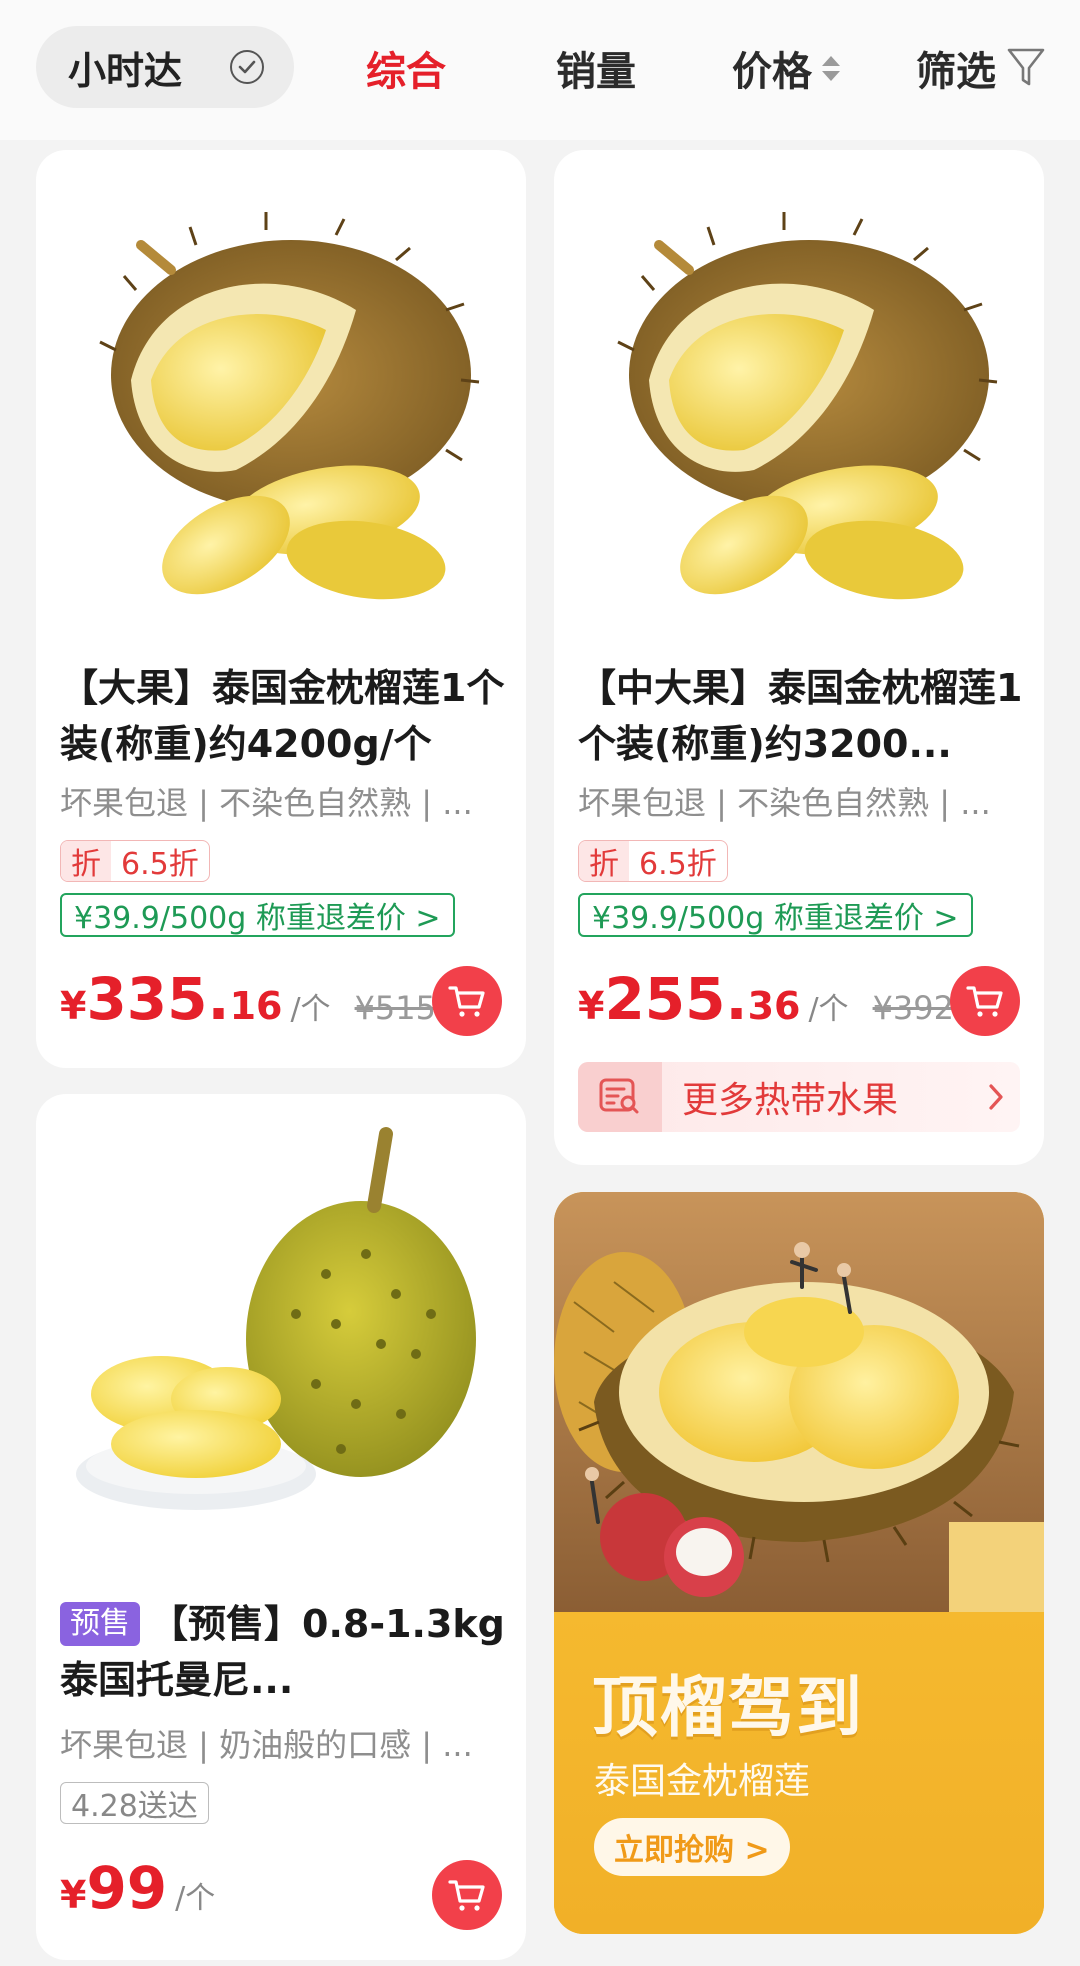  Describe the element at coordinates (774, 1006) in the screenshot. I see `price-dec: 36` at that location.